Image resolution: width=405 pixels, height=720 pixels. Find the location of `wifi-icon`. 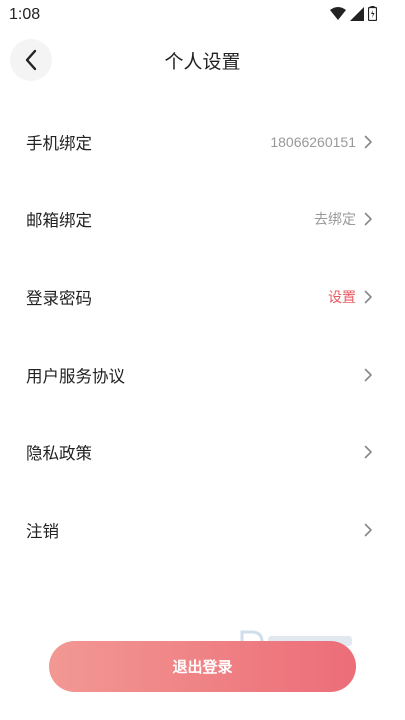

wifi-icon is located at coordinates (338, 13).